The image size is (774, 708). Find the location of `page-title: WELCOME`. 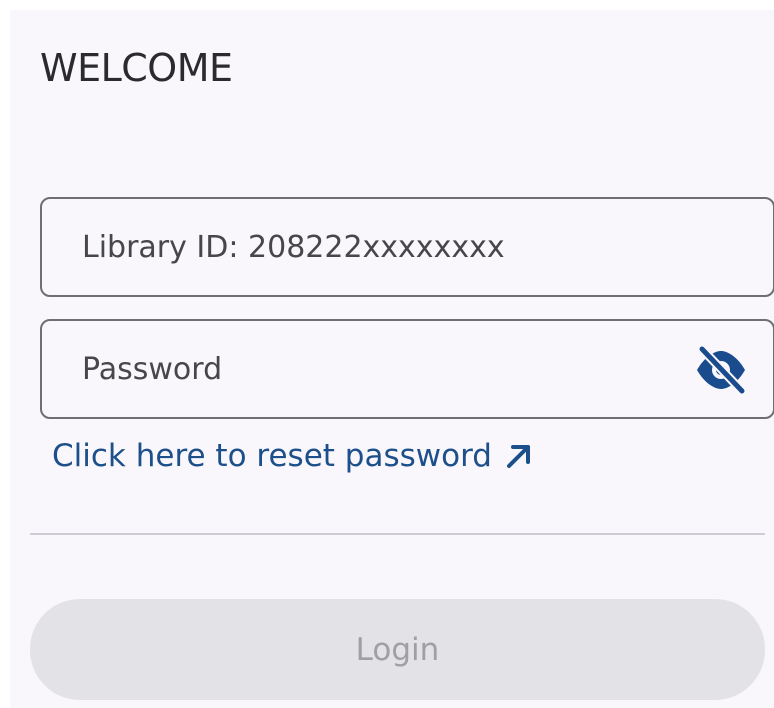

page-title: WELCOME is located at coordinates (136, 68).